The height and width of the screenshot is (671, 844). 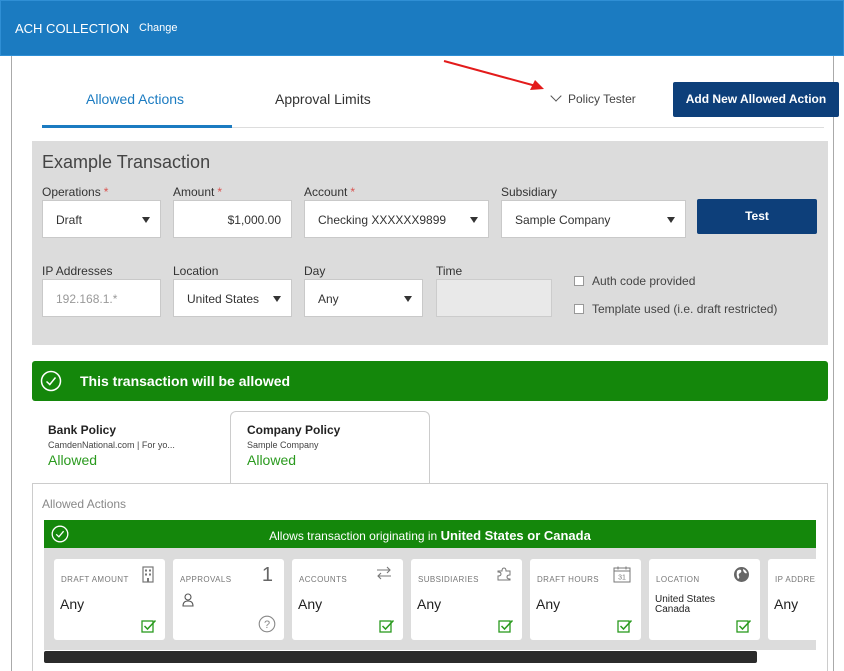 What do you see at coordinates (382, 220) in the screenshot?
I see `account-value: Checking XXXXXX9899` at bounding box center [382, 220].